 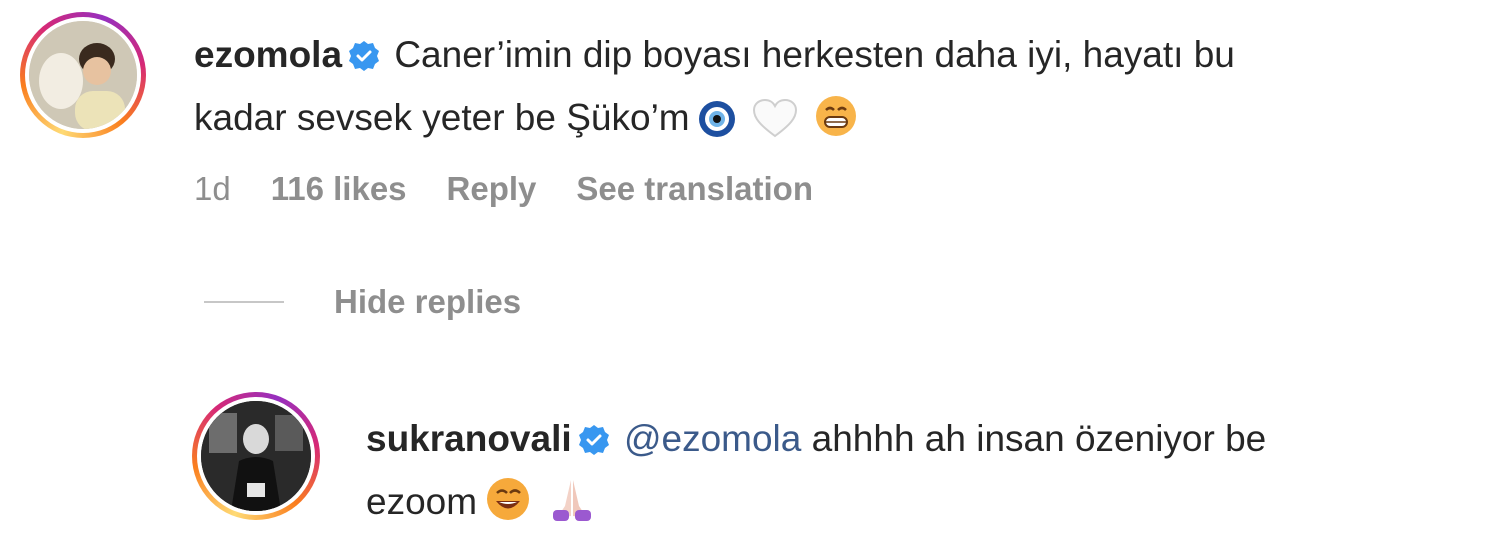 I want to click on white-heart-emoji-icon, so click(x=775, y=126).